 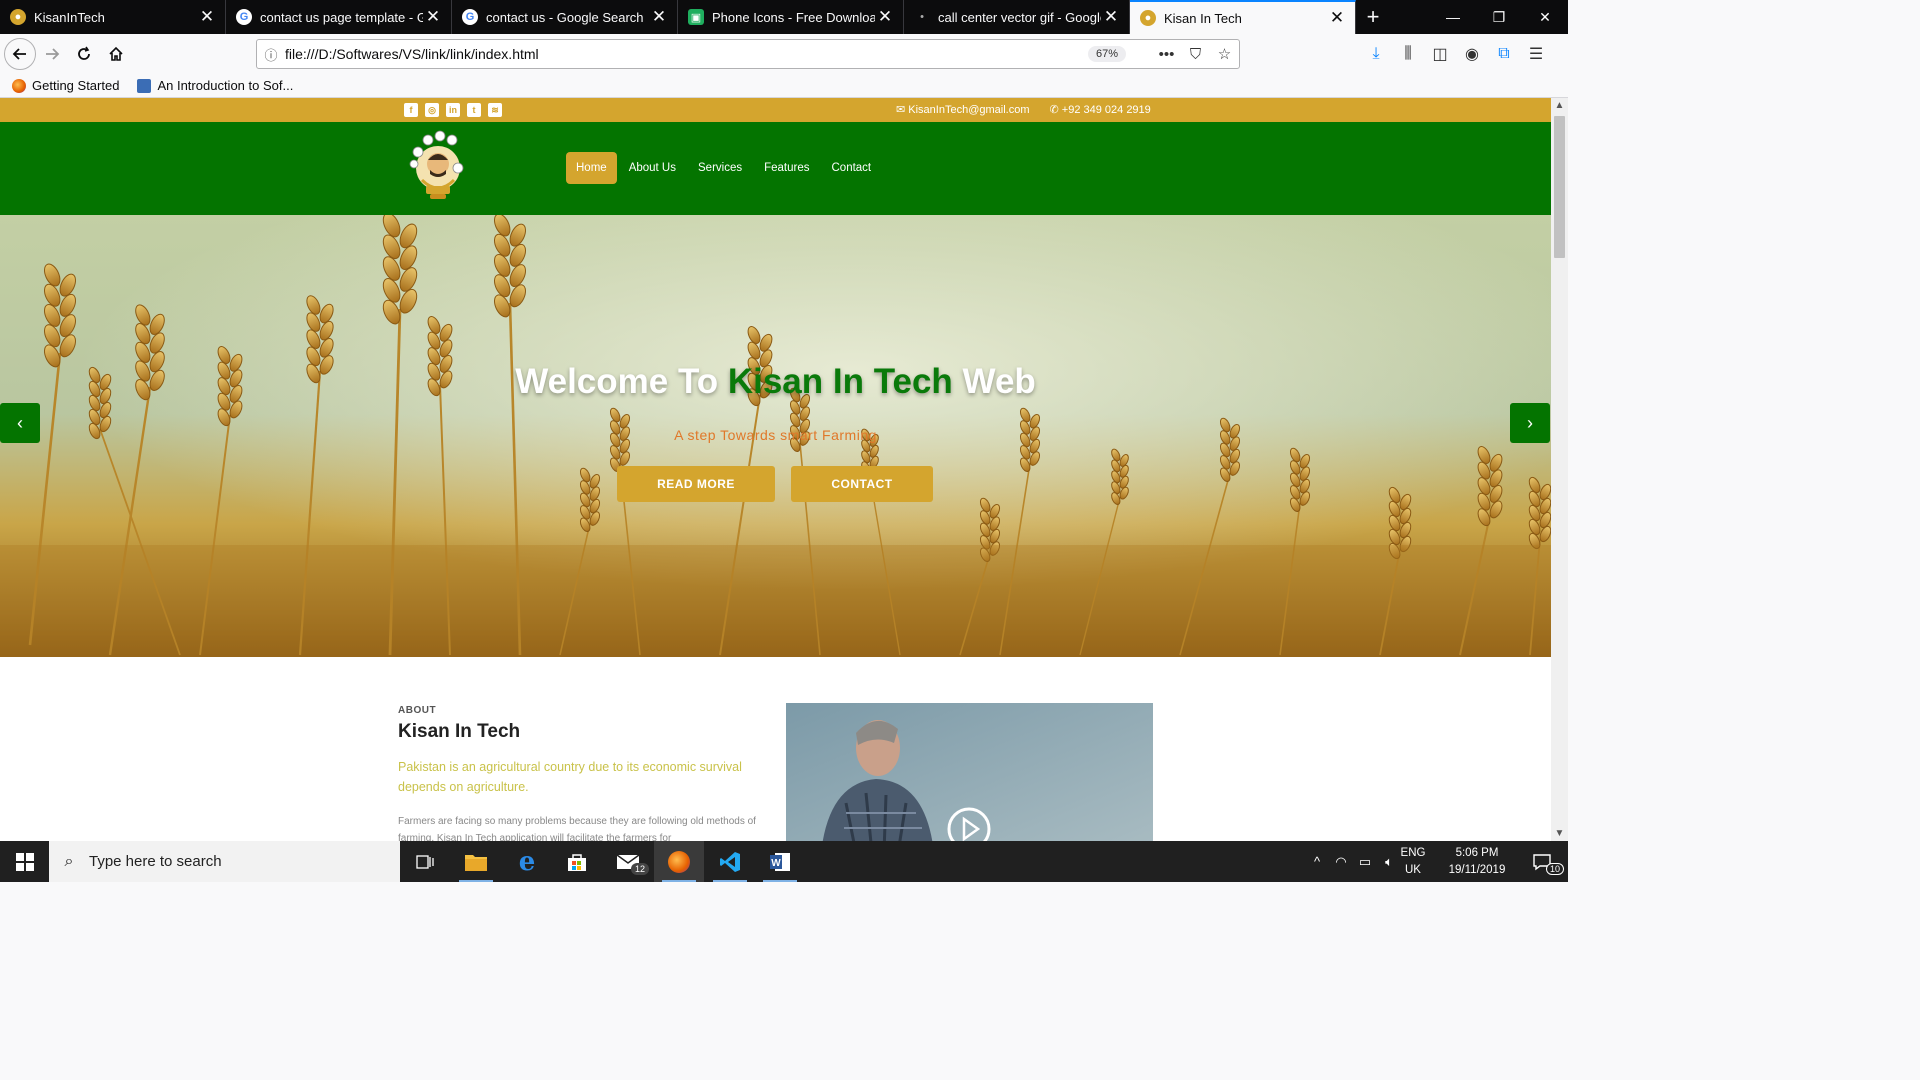 I want to click on linkedin-icon: in, so click(x=453, y=110).